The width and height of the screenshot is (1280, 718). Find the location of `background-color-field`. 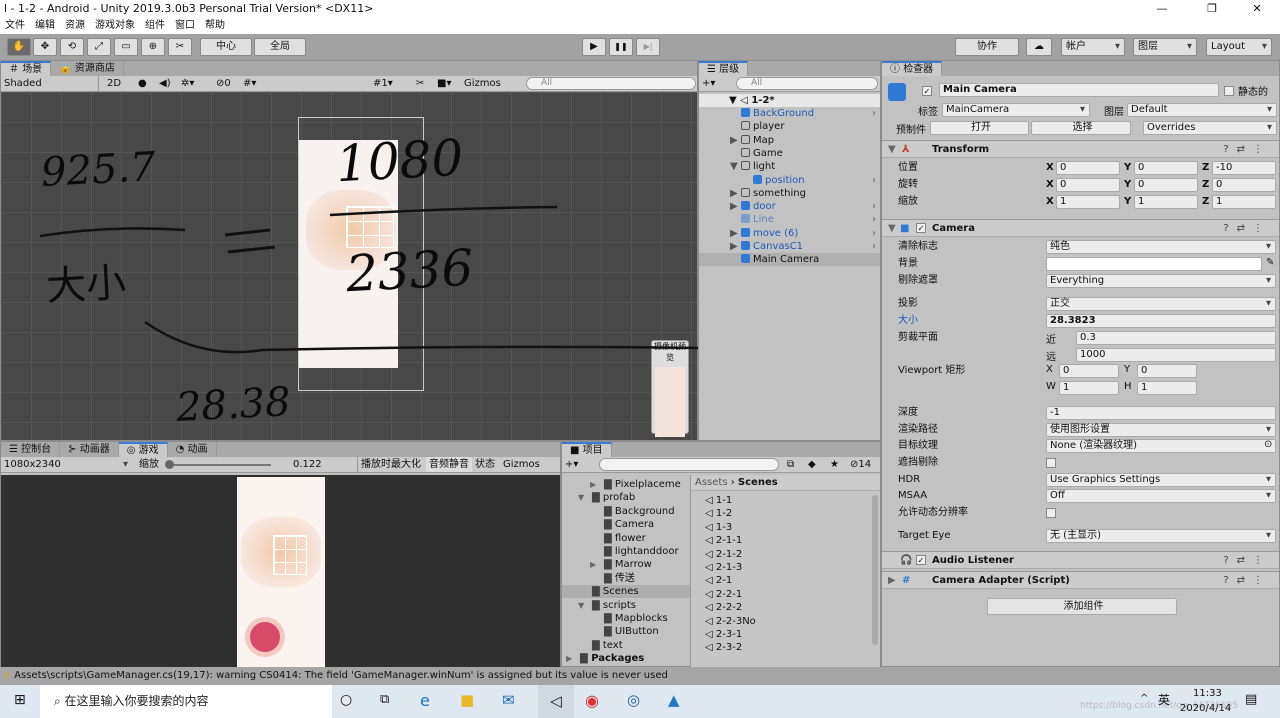

background-color-field is located at coordinates (1154, 264).